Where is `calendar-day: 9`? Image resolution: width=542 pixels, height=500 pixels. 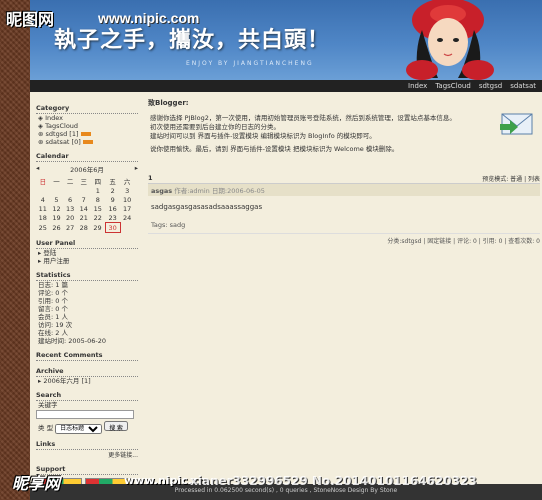 calendar-day: 9 is located at coordinates (112, 199).